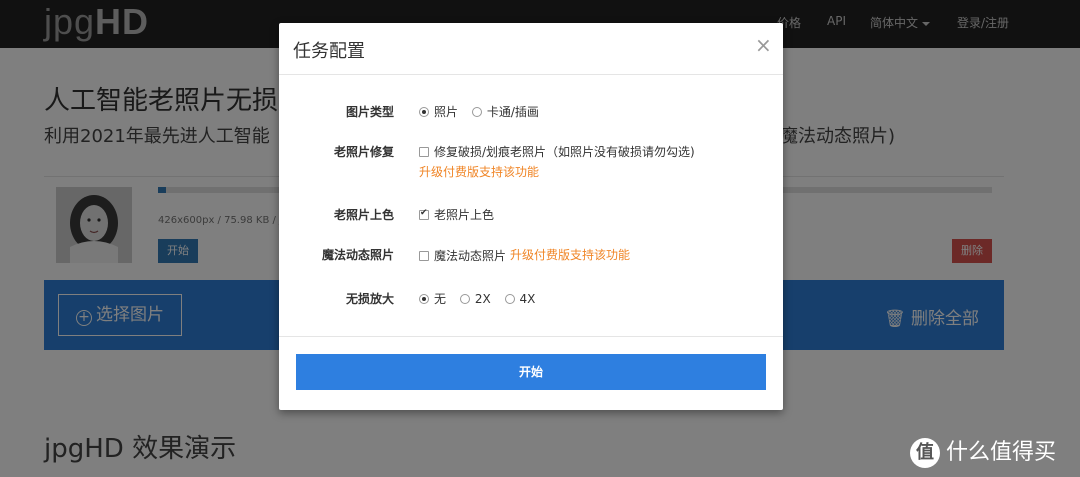 The image size is (1080, 477). I want to click on radio-photo: 照片, so click(438, 111).